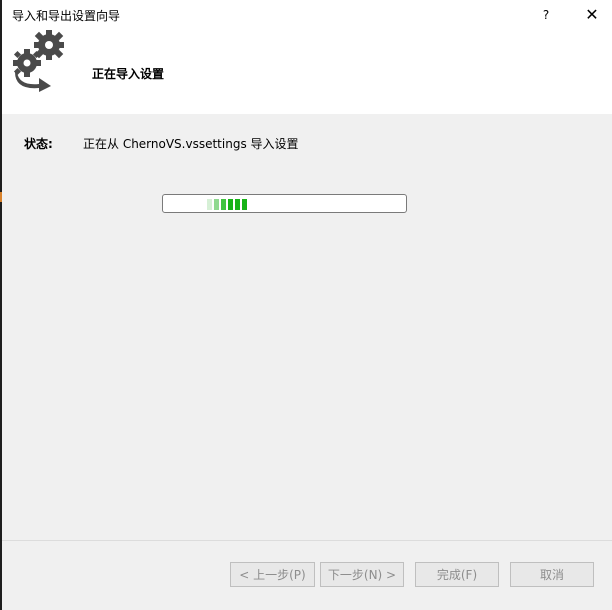  Describe the element at coordinates (457, 574) in the screenshot. I see `finish-button: 完成(F)` at that location.